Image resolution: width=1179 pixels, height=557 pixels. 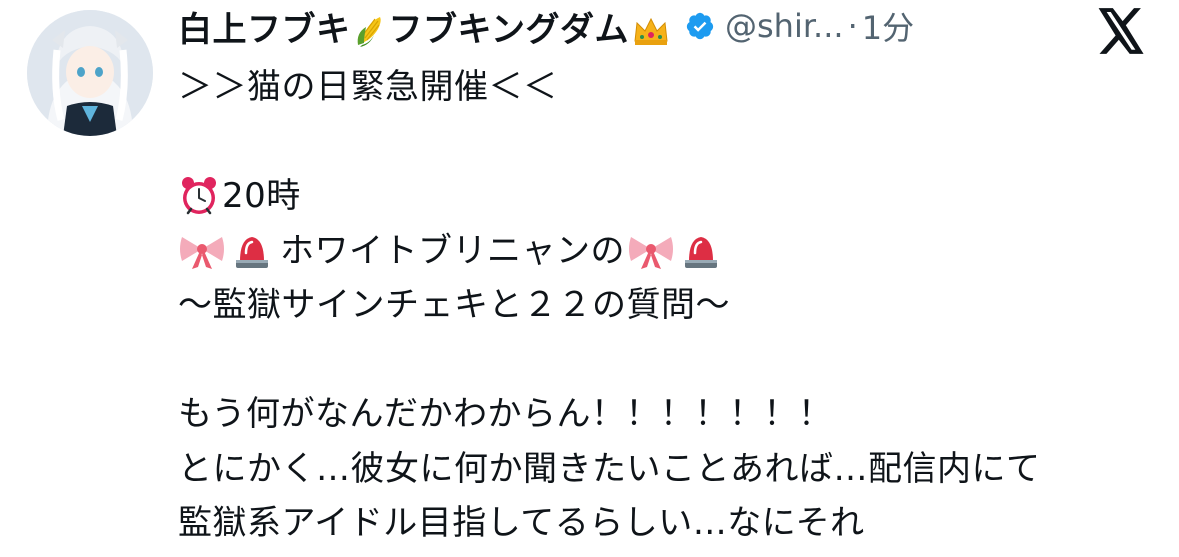 I want to click on comment-line: とにかく…彼女に何か聞きたいことあれば…配信内にて, so click(x=609, y=468).